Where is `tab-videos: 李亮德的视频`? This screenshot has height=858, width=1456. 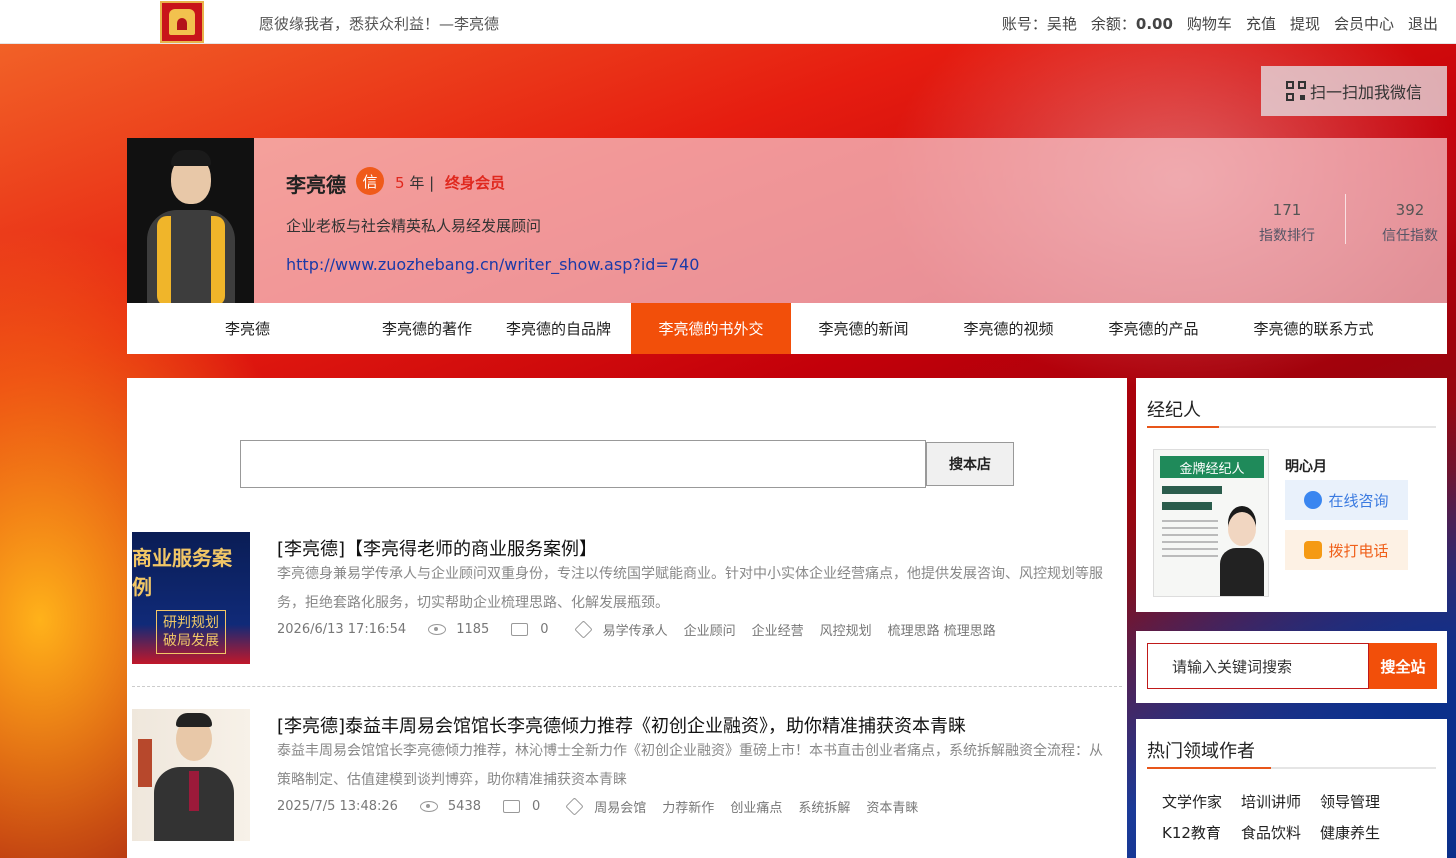 tab-videos: 李亮德的视频 is located at coordinates (1008, 328).